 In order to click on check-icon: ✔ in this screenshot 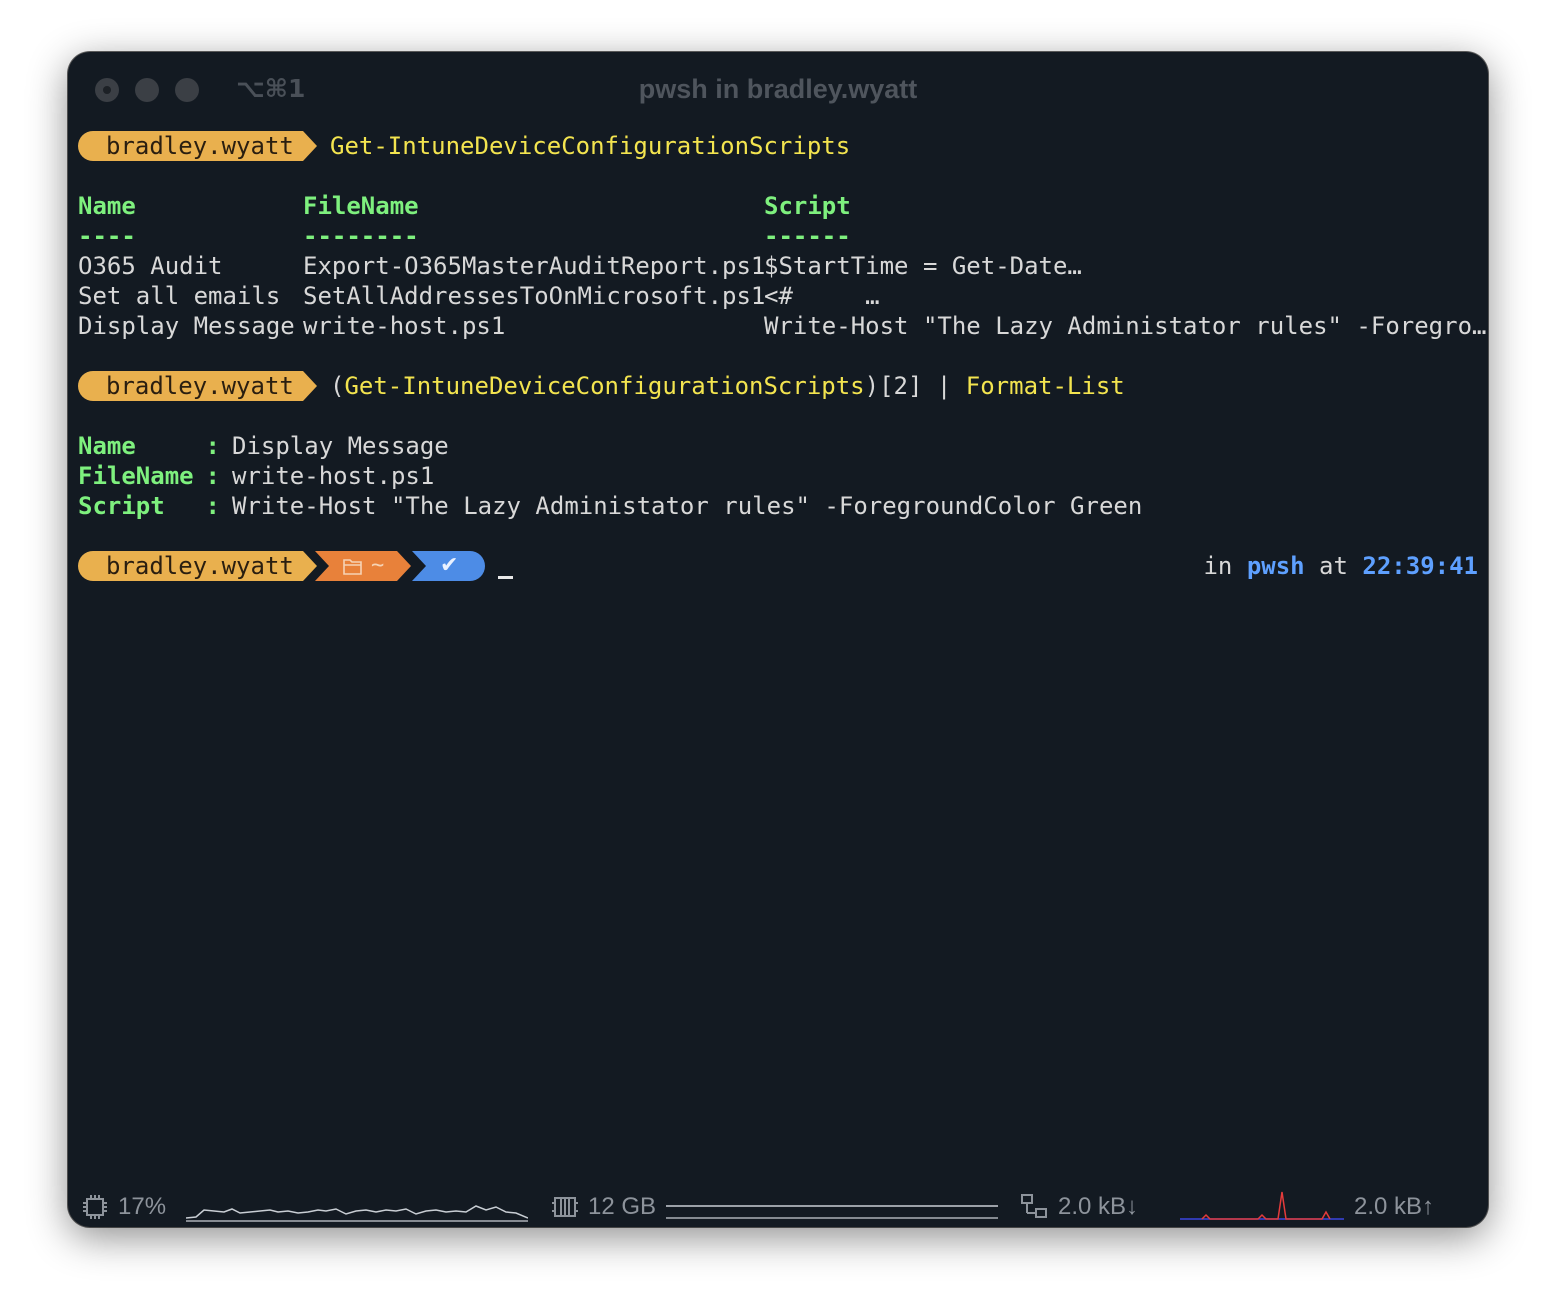, I will do `click(449, 565)`.